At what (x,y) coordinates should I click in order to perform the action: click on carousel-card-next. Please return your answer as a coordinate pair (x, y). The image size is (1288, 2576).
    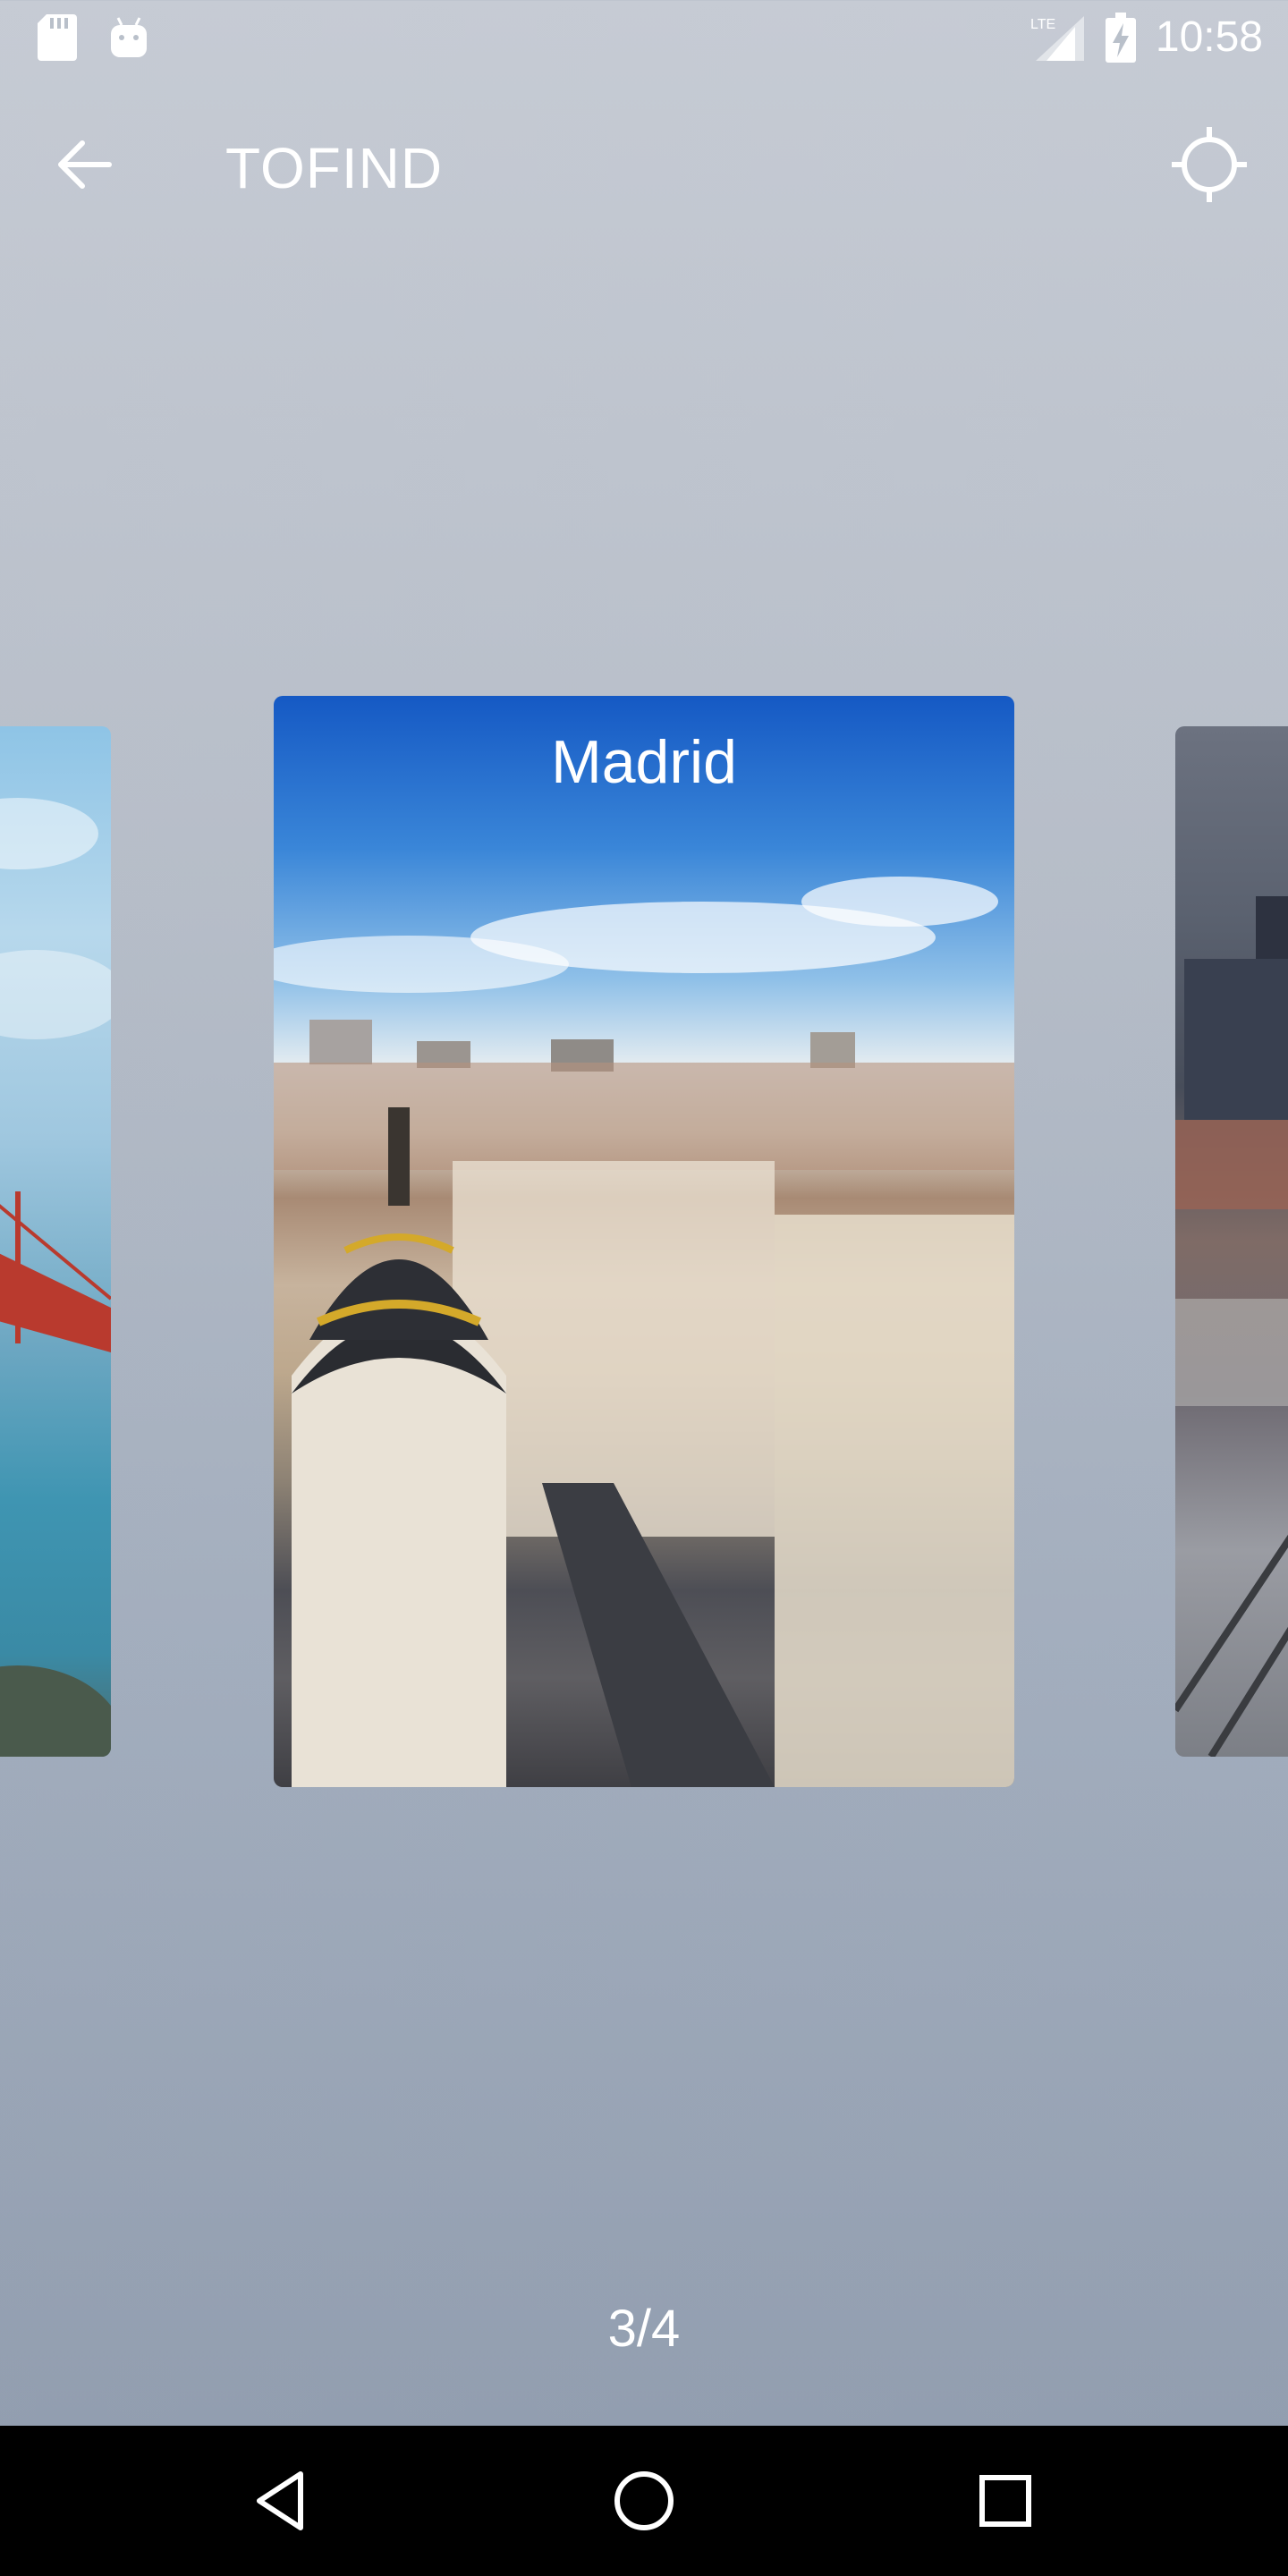
    Looking at the image, I should click on (1231, 1241).